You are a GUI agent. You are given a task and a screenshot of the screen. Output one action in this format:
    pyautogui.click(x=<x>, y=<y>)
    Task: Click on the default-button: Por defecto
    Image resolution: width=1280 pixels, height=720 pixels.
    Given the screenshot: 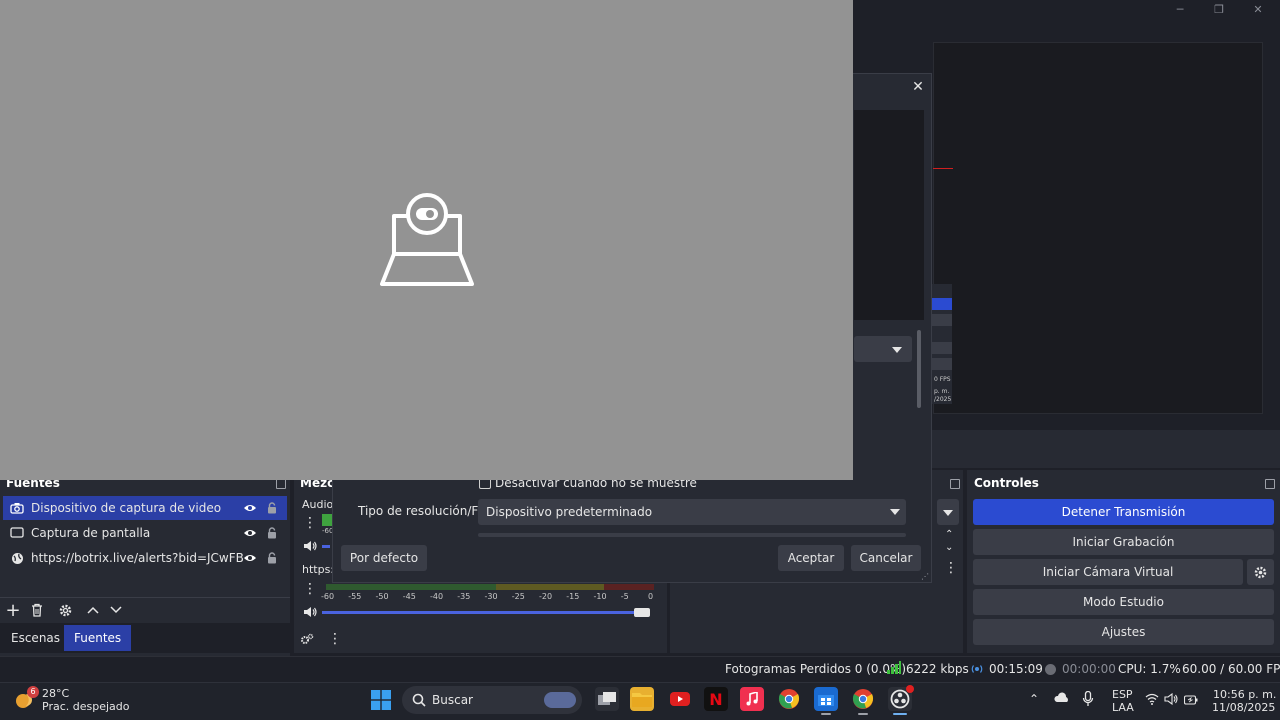 What is the action you would take?
    pyautogui.click(x=384, y=558)
    